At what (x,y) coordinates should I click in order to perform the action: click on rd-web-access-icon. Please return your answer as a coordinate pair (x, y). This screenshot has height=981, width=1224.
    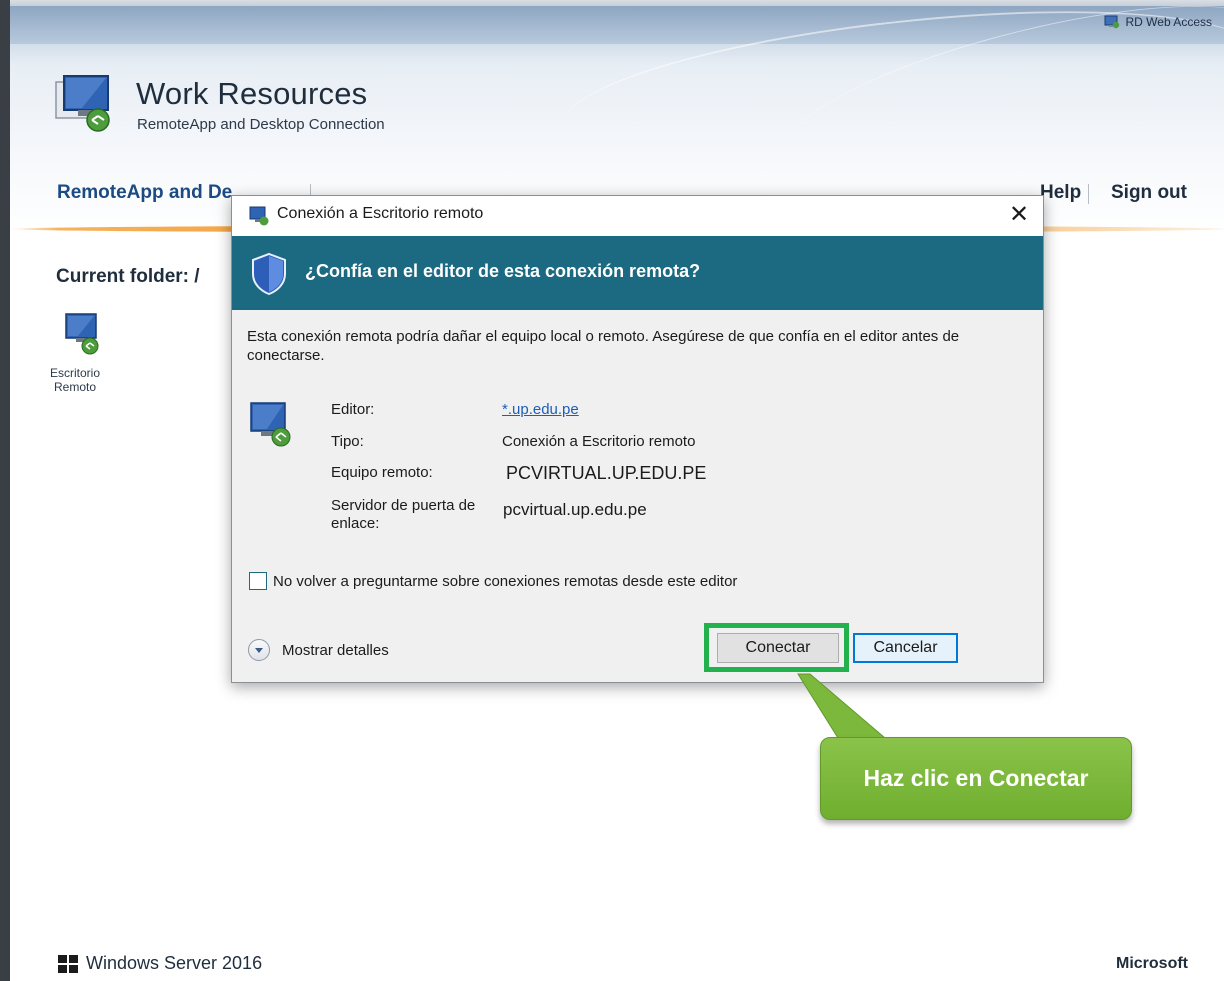
    Looking at the image, I should click on (1111, 22).